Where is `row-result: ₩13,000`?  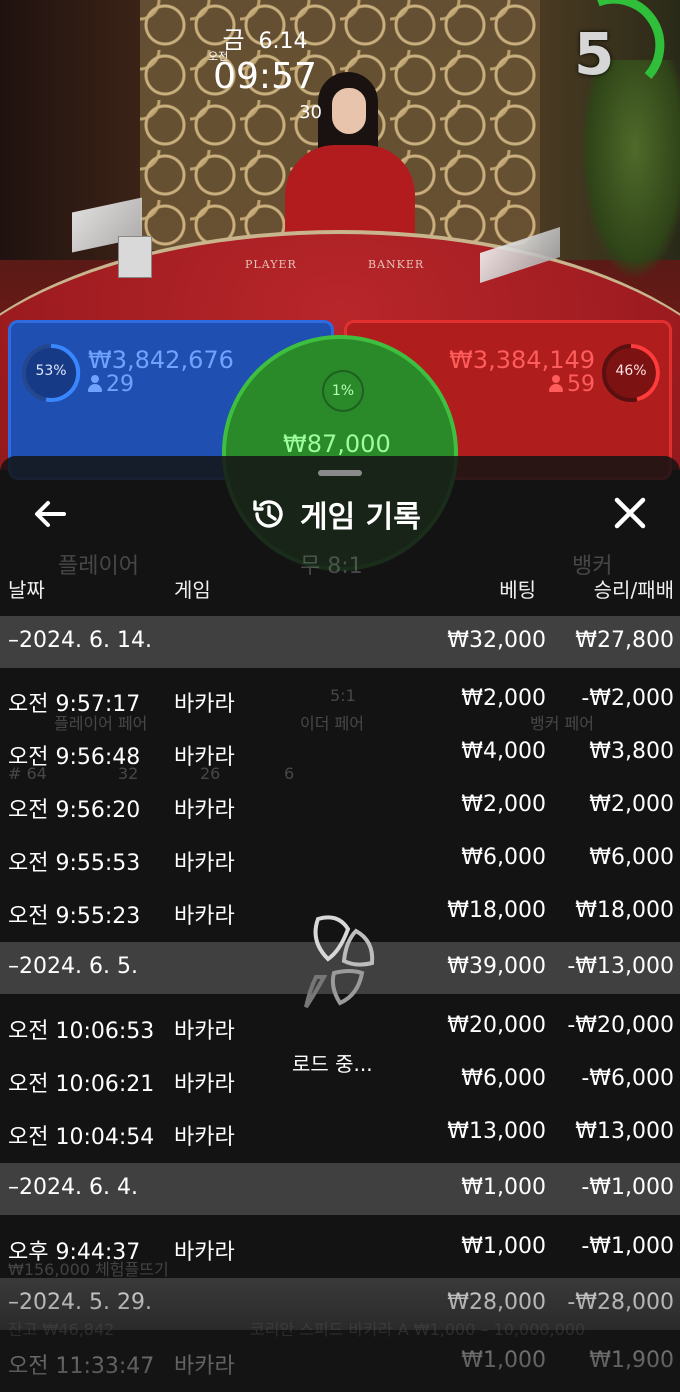
row-result: ₩13,000 is located at coordinates (624, 1131).